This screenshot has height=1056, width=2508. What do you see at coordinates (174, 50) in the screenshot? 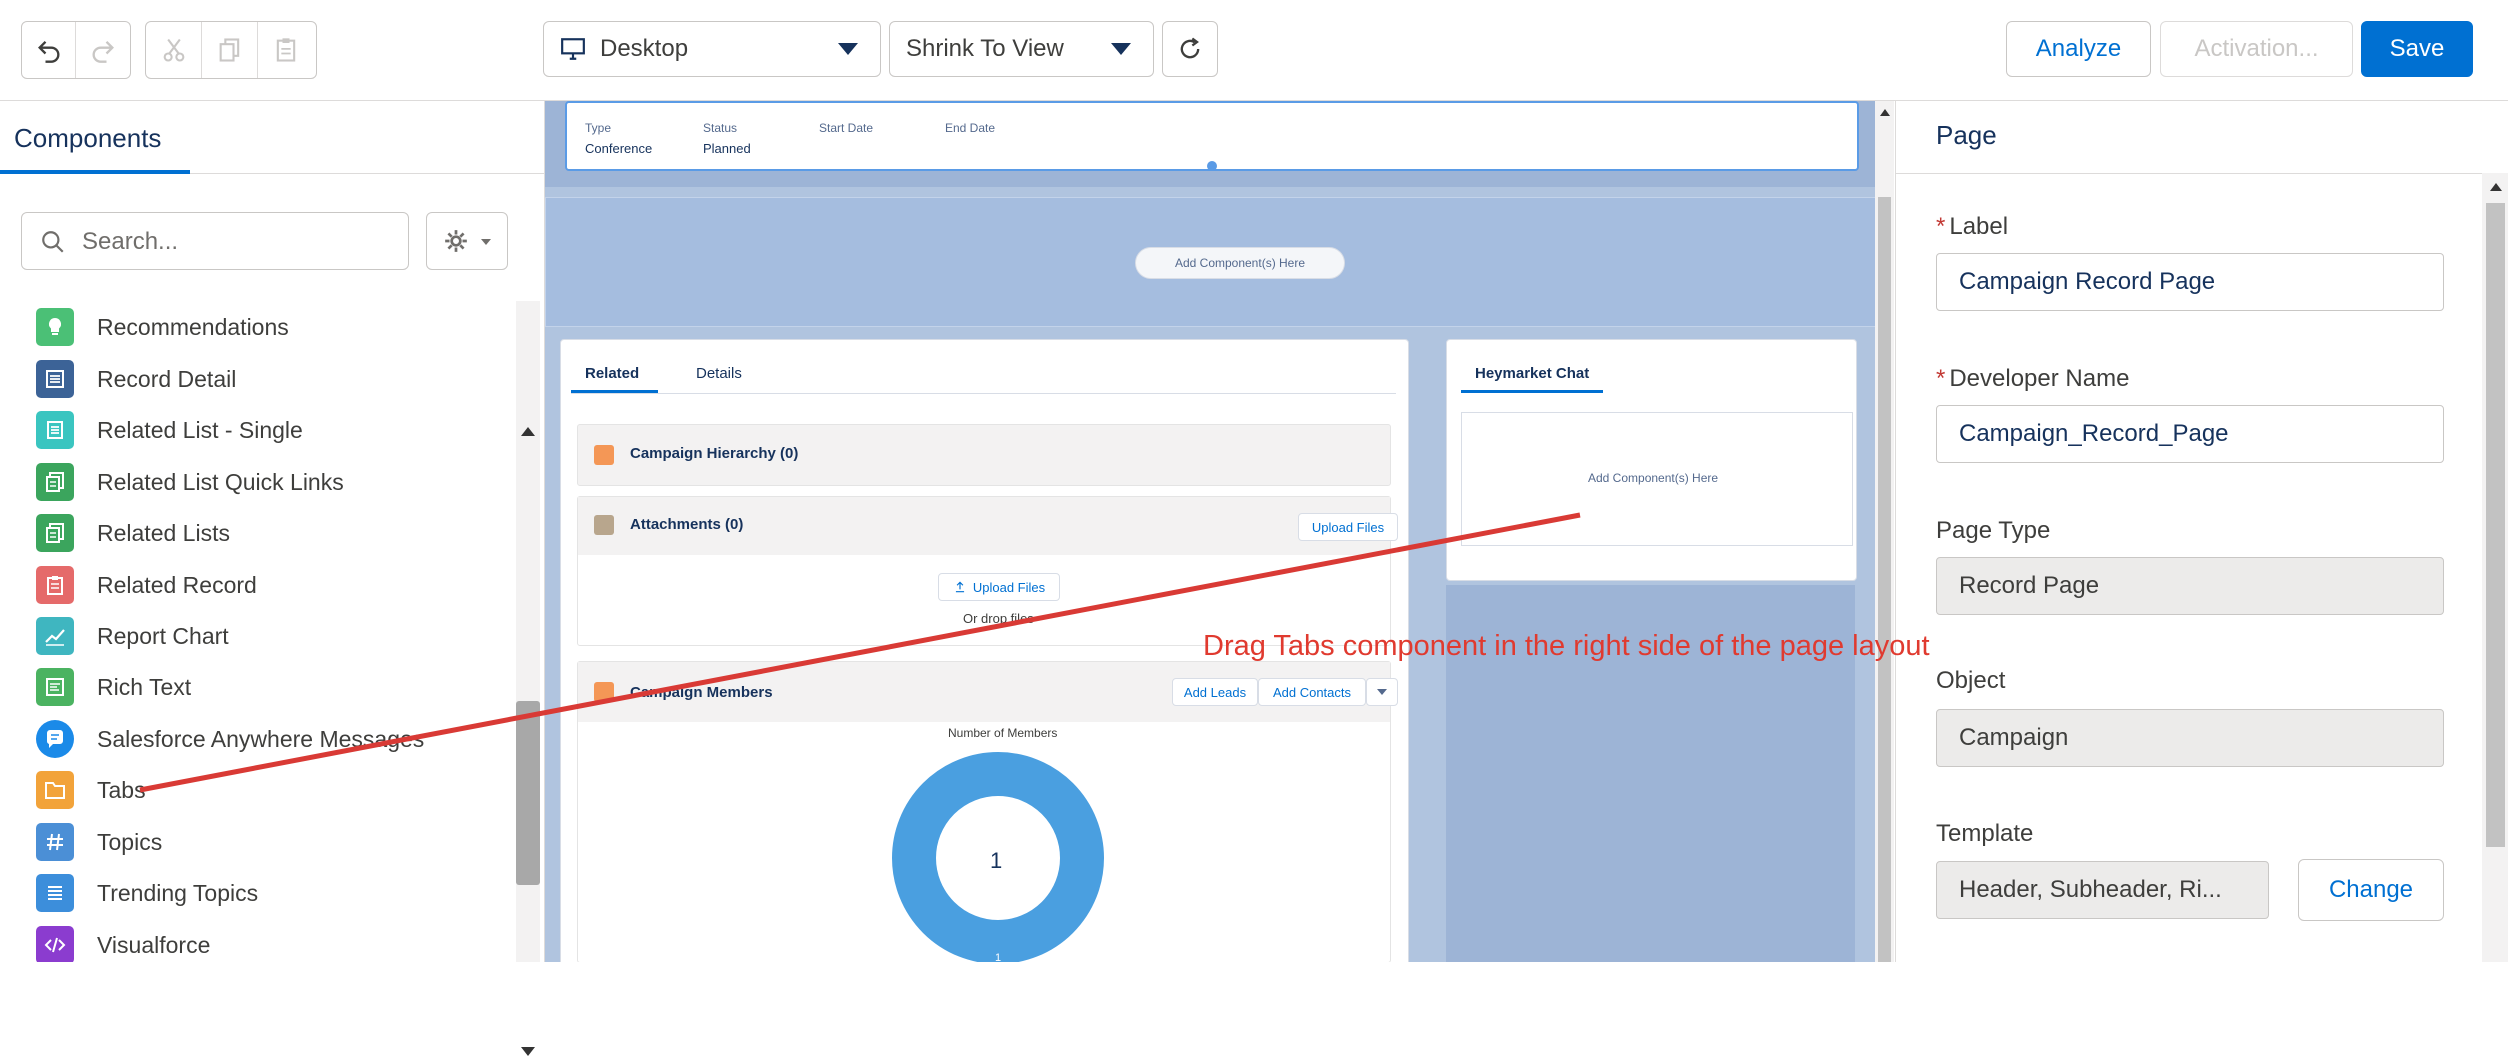
I see `cut-button` at bounding box center [174, 50].